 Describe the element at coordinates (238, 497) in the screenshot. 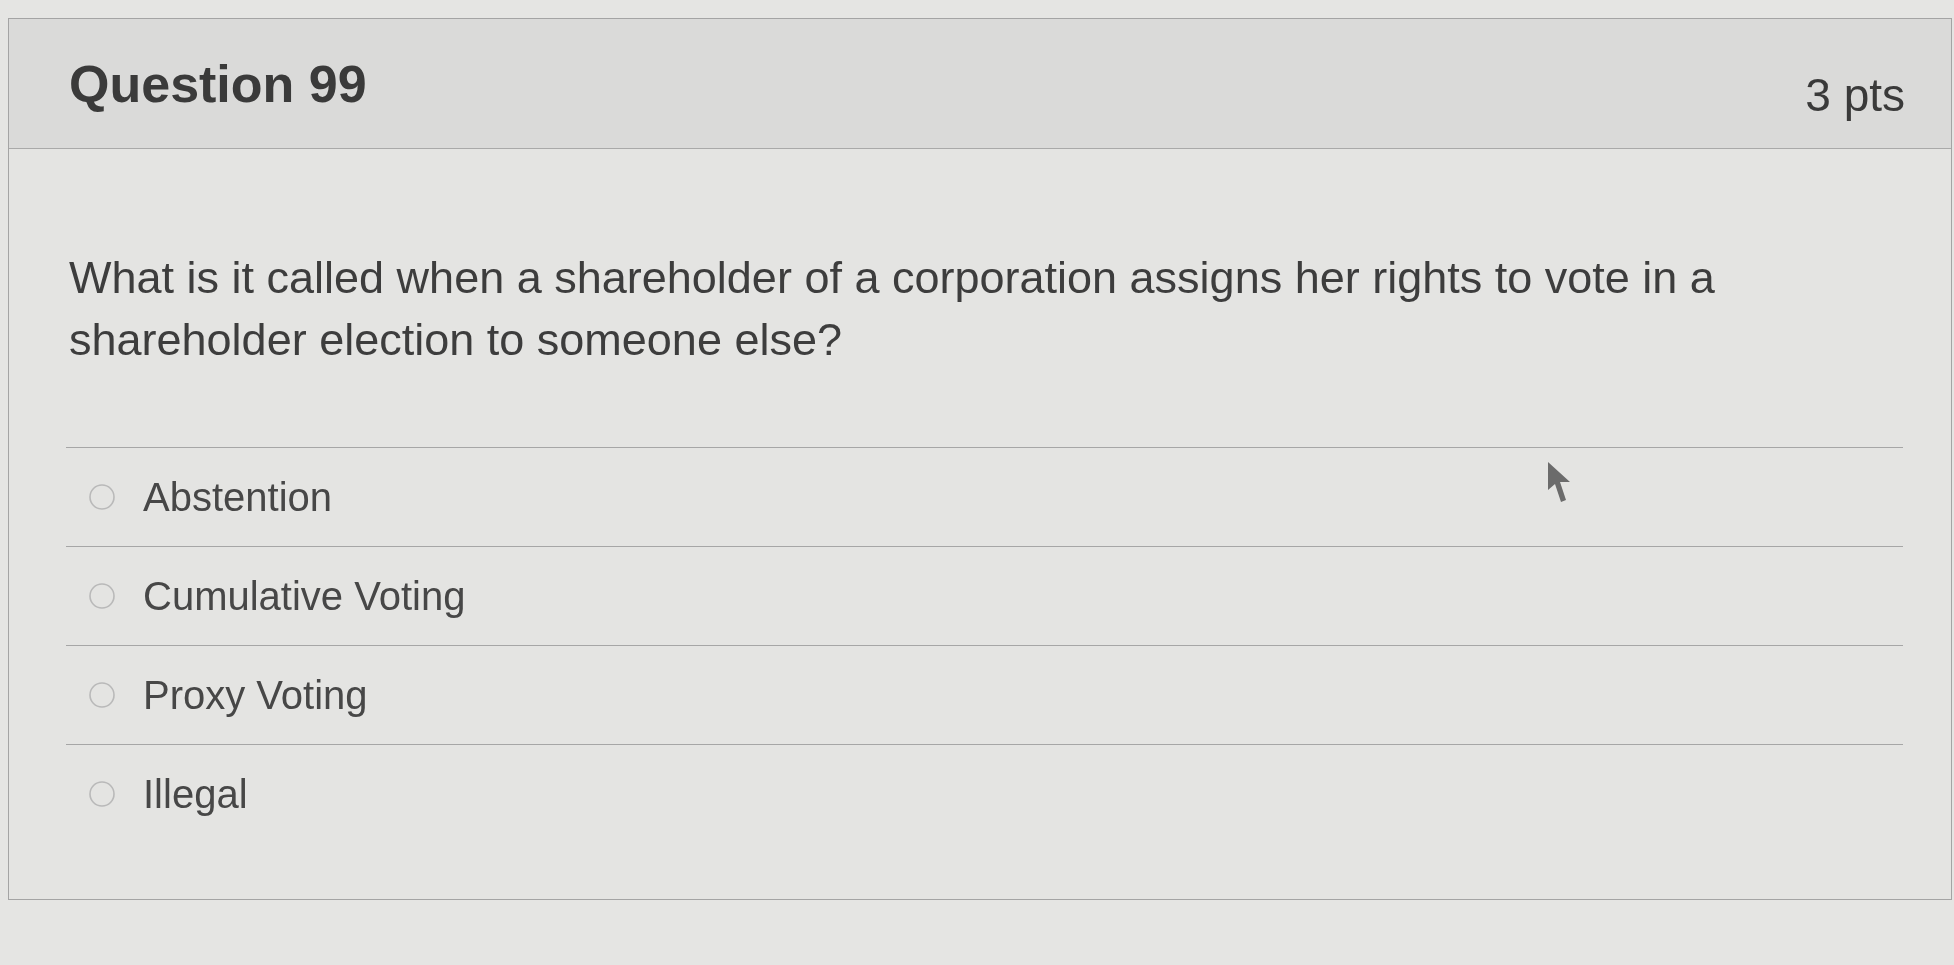

I see `answer-label: Abstention` at that location.